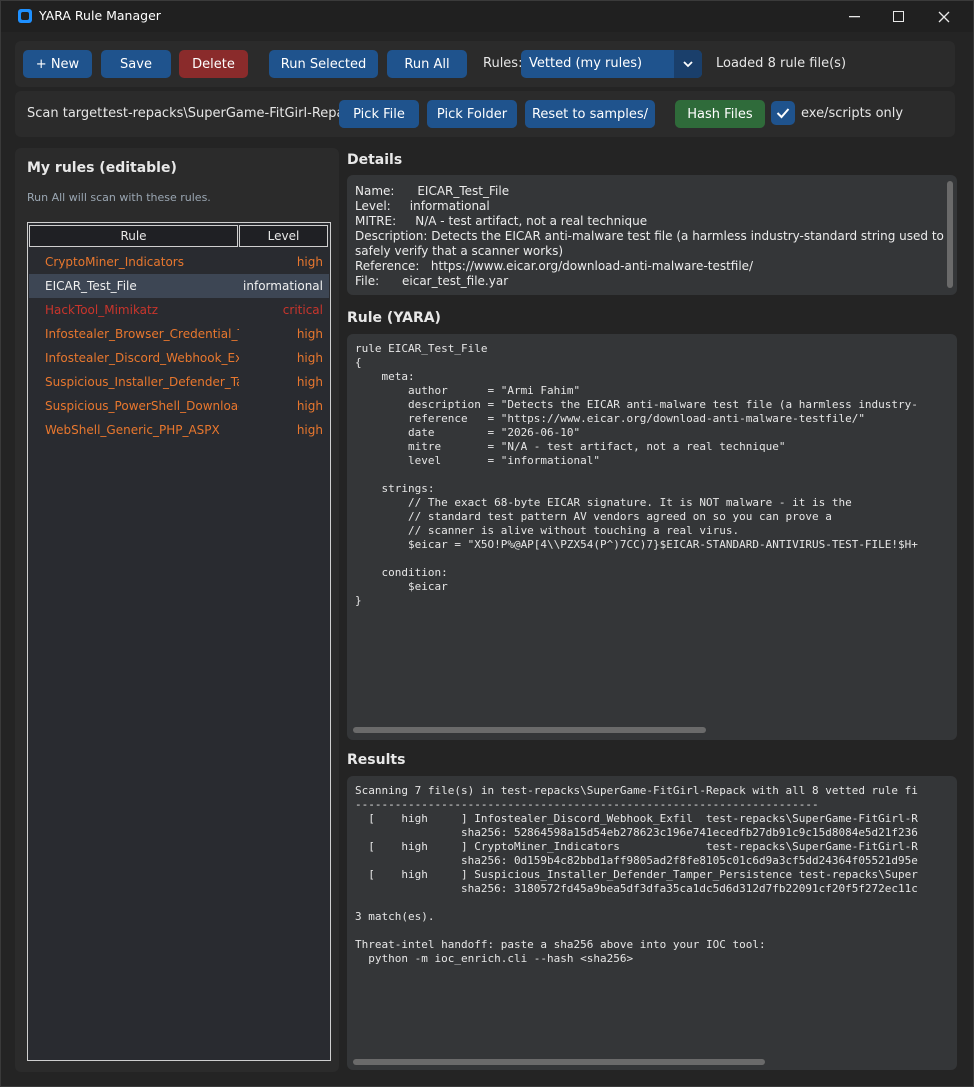  Describe the element at coordinates (231, 113) in the screenshot. I see `scan-target-path: test-repacks\SuperGame-FitGirl-Repack` at that location.